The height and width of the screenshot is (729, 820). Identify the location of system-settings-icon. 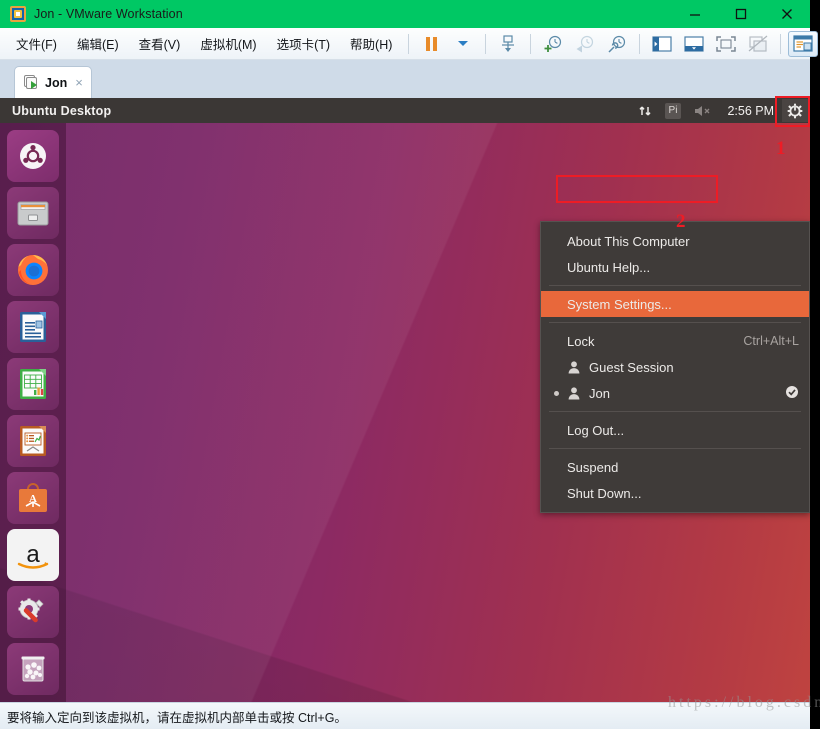
(33, 612).